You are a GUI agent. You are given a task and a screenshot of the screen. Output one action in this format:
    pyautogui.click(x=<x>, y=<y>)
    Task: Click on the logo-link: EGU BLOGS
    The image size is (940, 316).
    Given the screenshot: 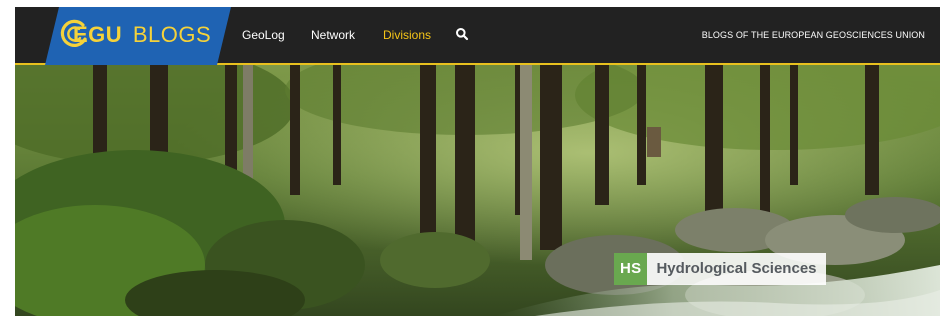 What is the action you would take?
    pyautogui.click(x=138, y=36)
    